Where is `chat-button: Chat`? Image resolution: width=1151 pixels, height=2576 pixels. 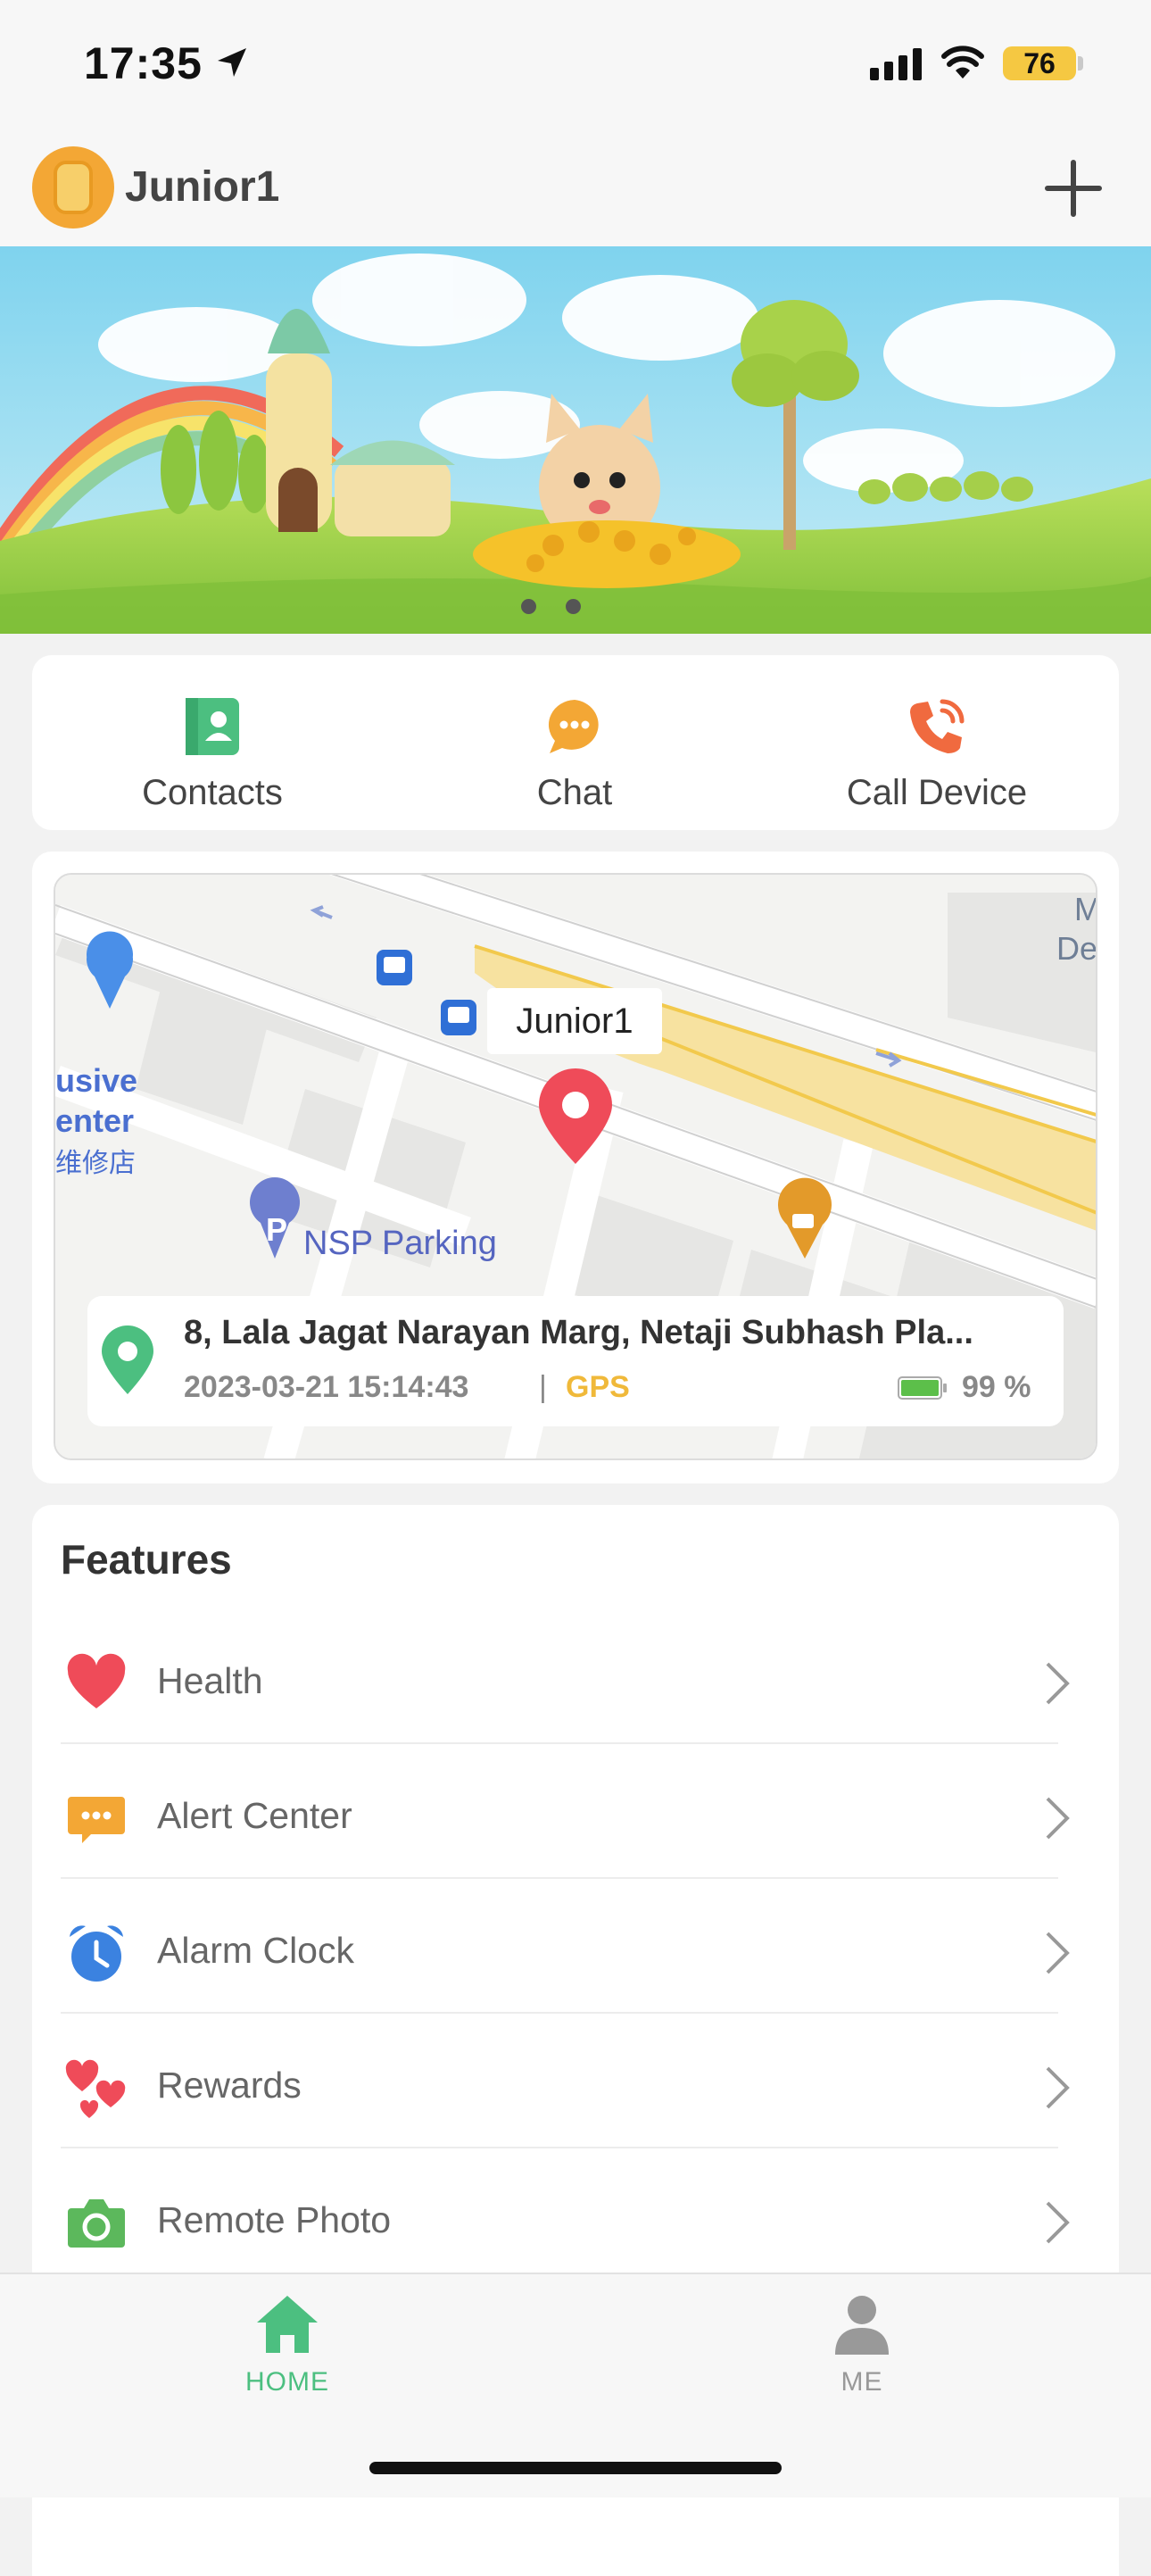 chat-button: Chat is located at coordinates (575, 753).